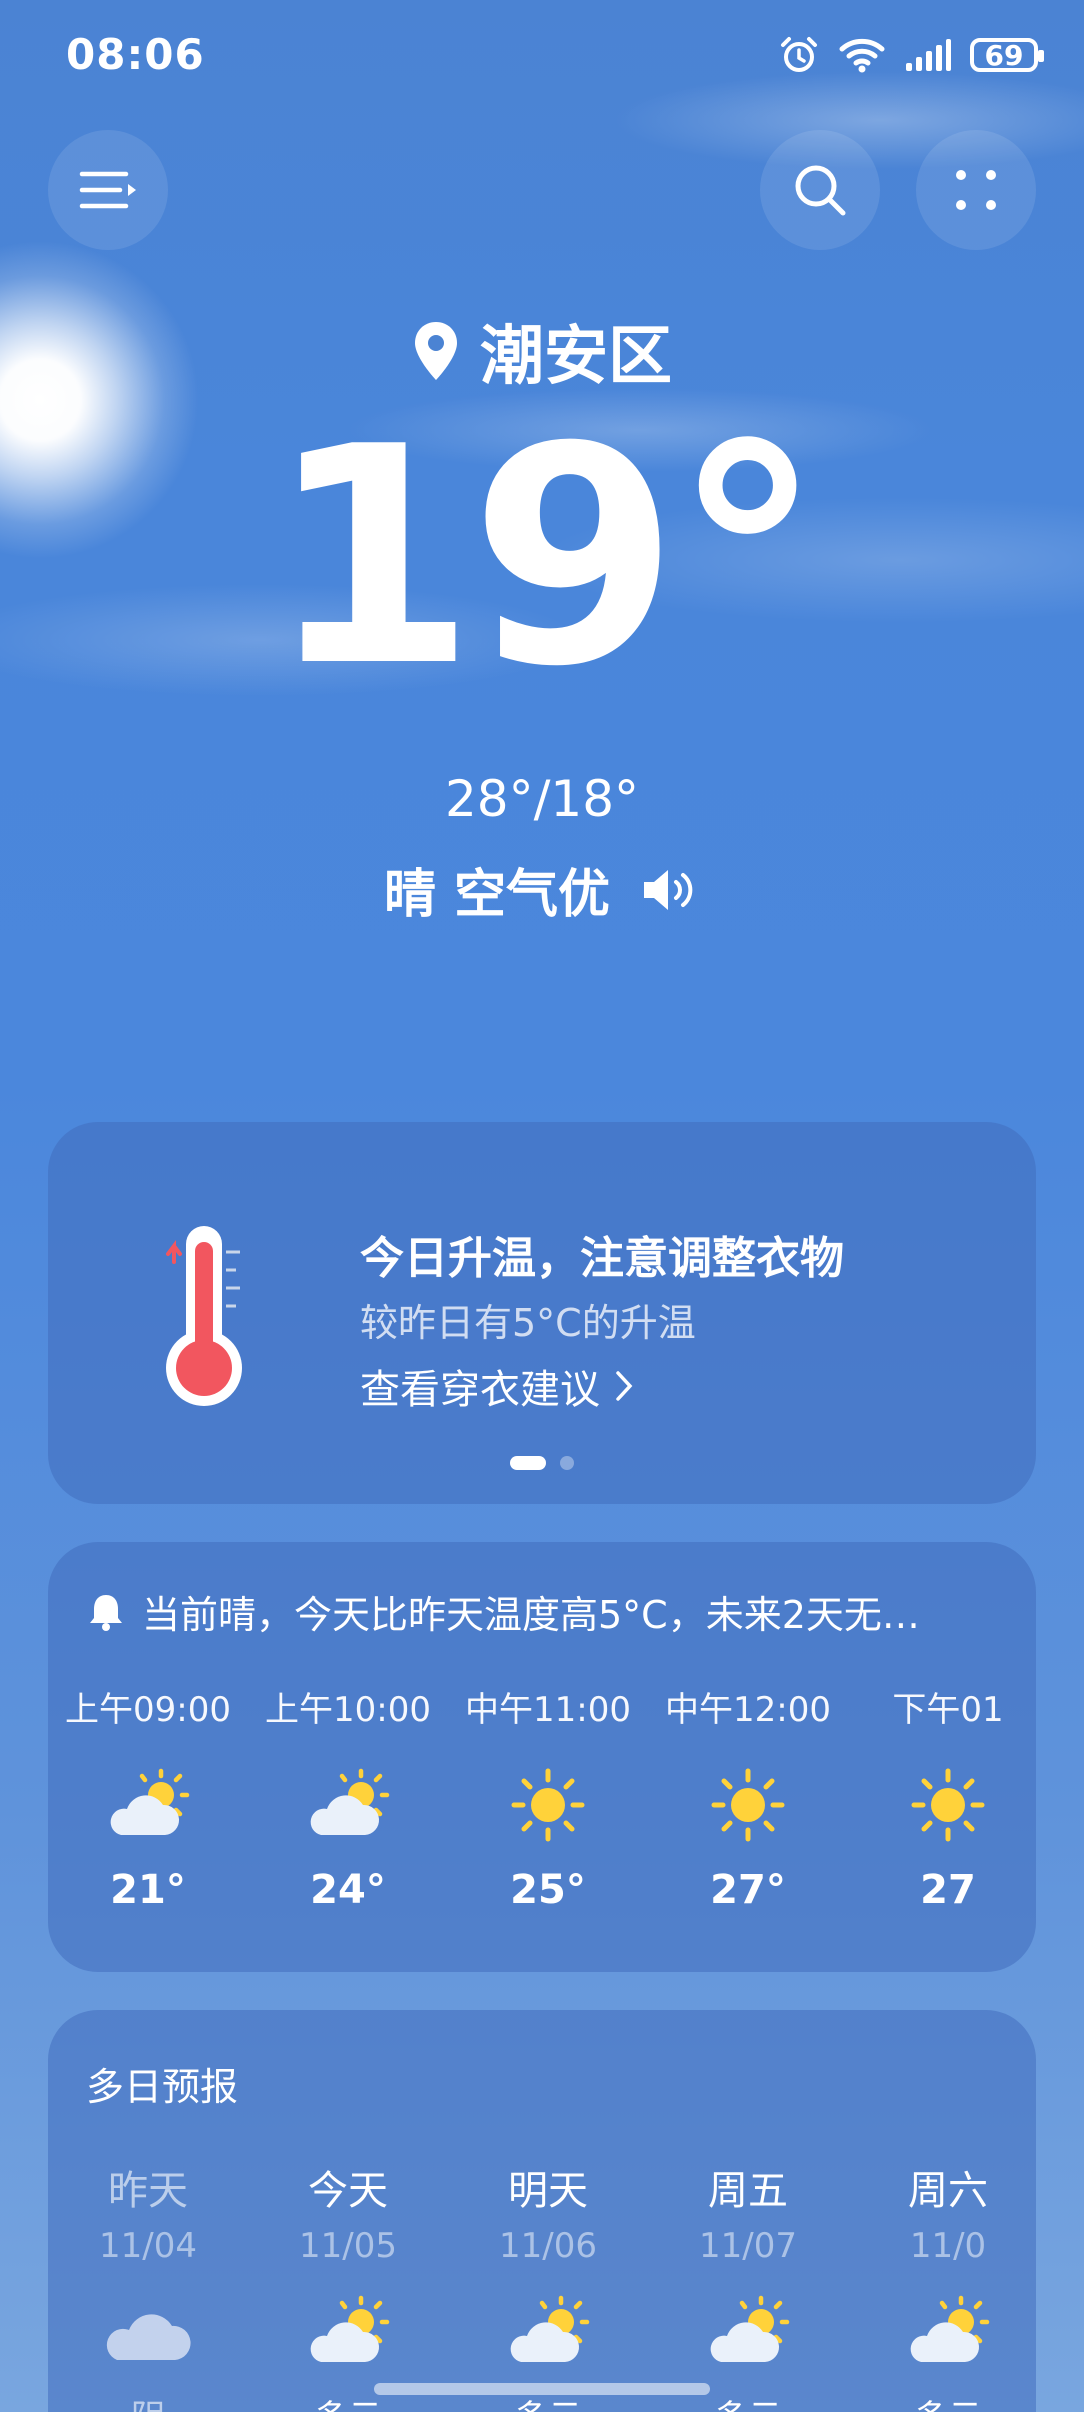 The image size is (1084, 2412). I want to click on hour-label: 上午10:00, so click(348, 1710).